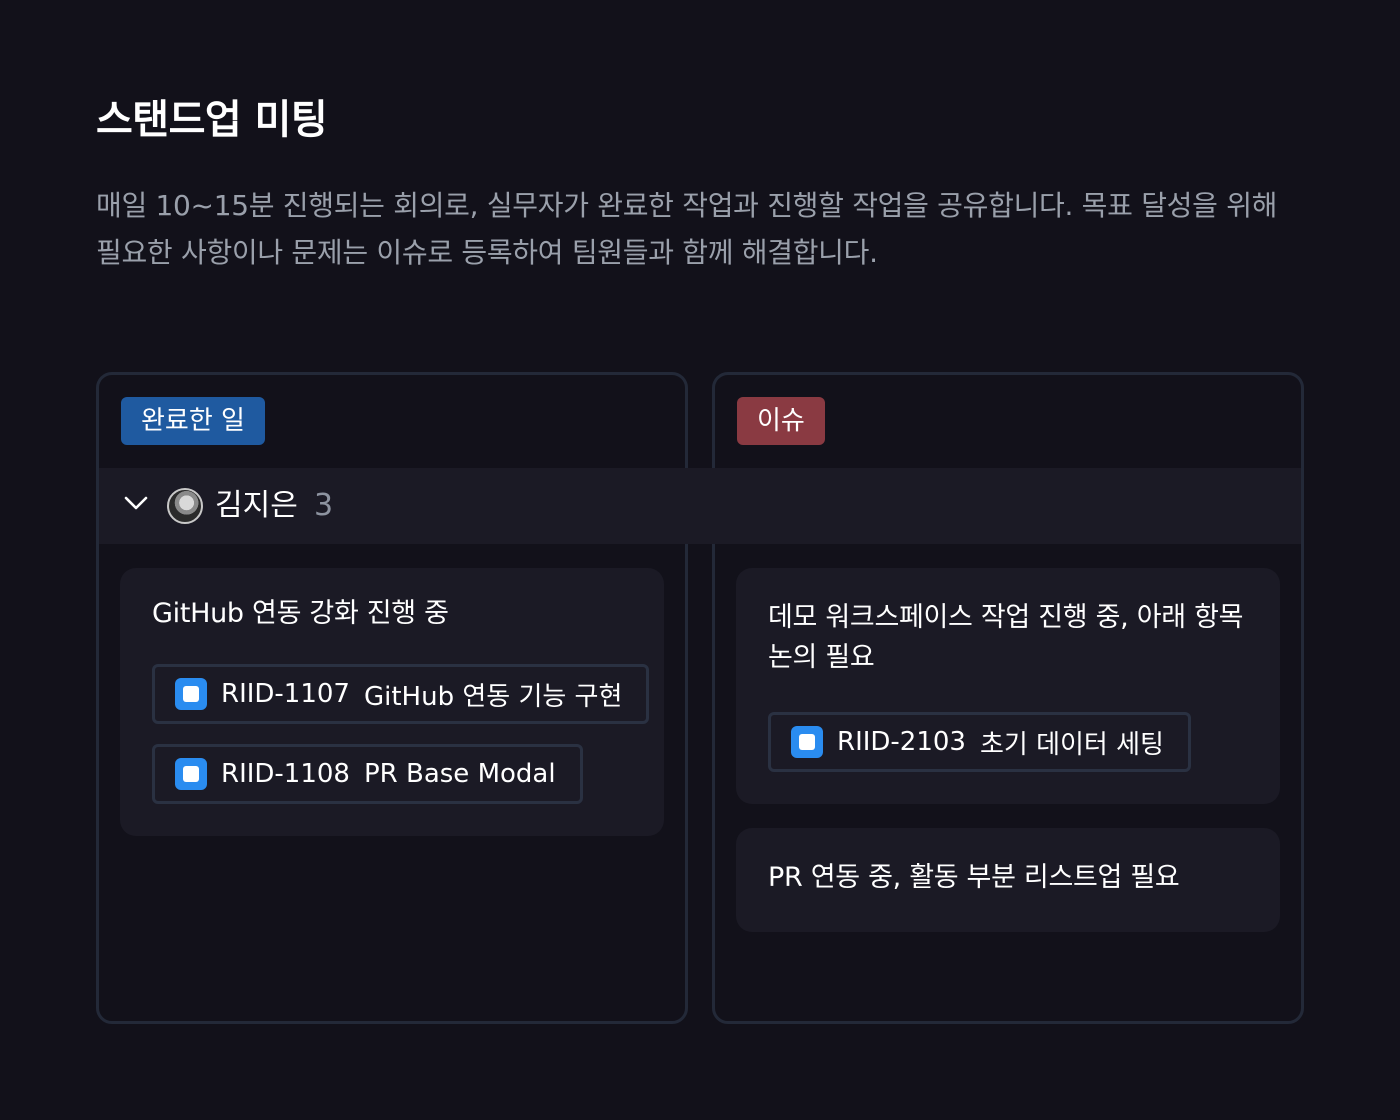  I want to click on issue-label: 초기 데이터 세팅, so click(1071, 744).